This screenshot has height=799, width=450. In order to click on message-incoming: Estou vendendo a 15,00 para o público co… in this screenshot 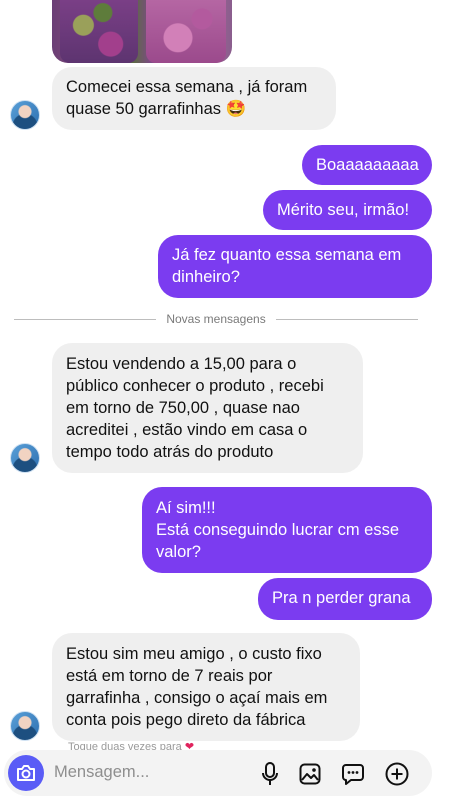, I will do `click(207, 408)`.